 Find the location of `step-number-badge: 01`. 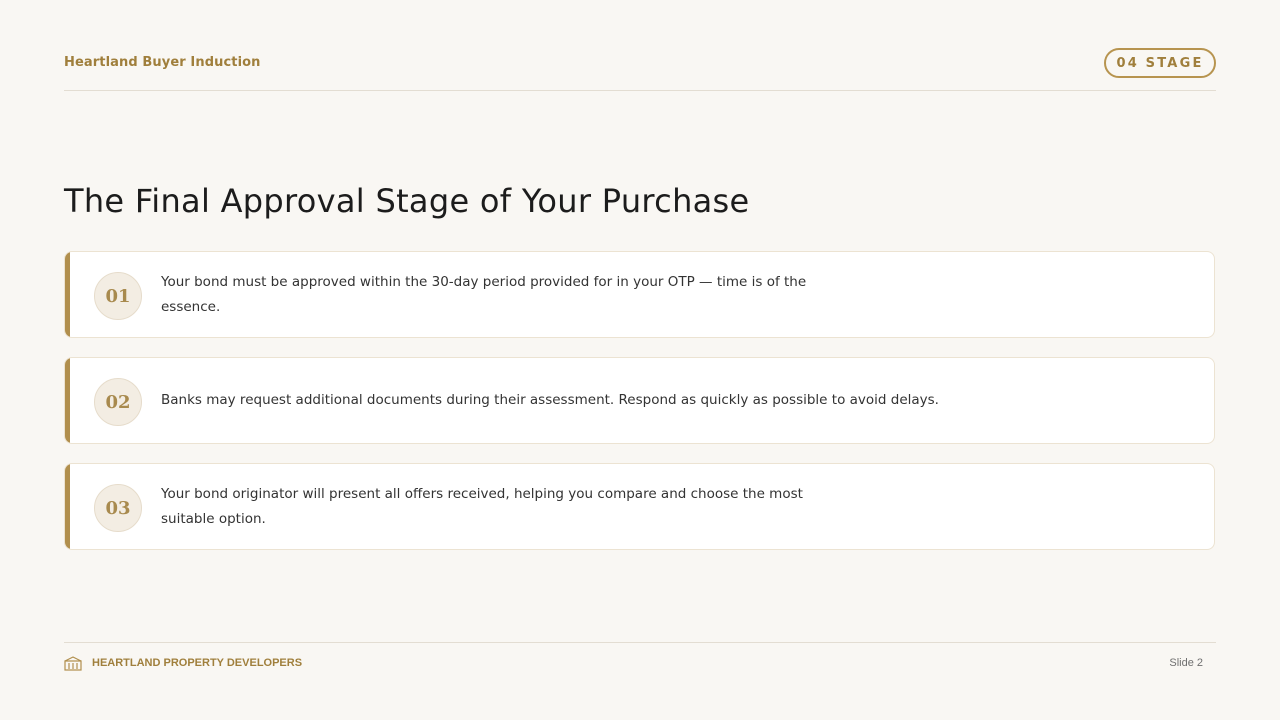

step-number-badge: 01 is located at coordinates (118, 296).